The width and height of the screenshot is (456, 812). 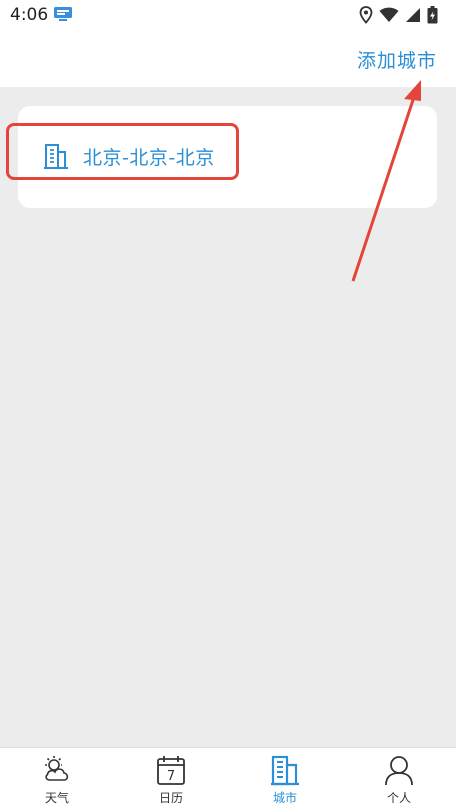 What do you see at coordinates (284, 798) in the screenshot?
I see `nav-label-city: 城市` at bounding box center [284, 798].